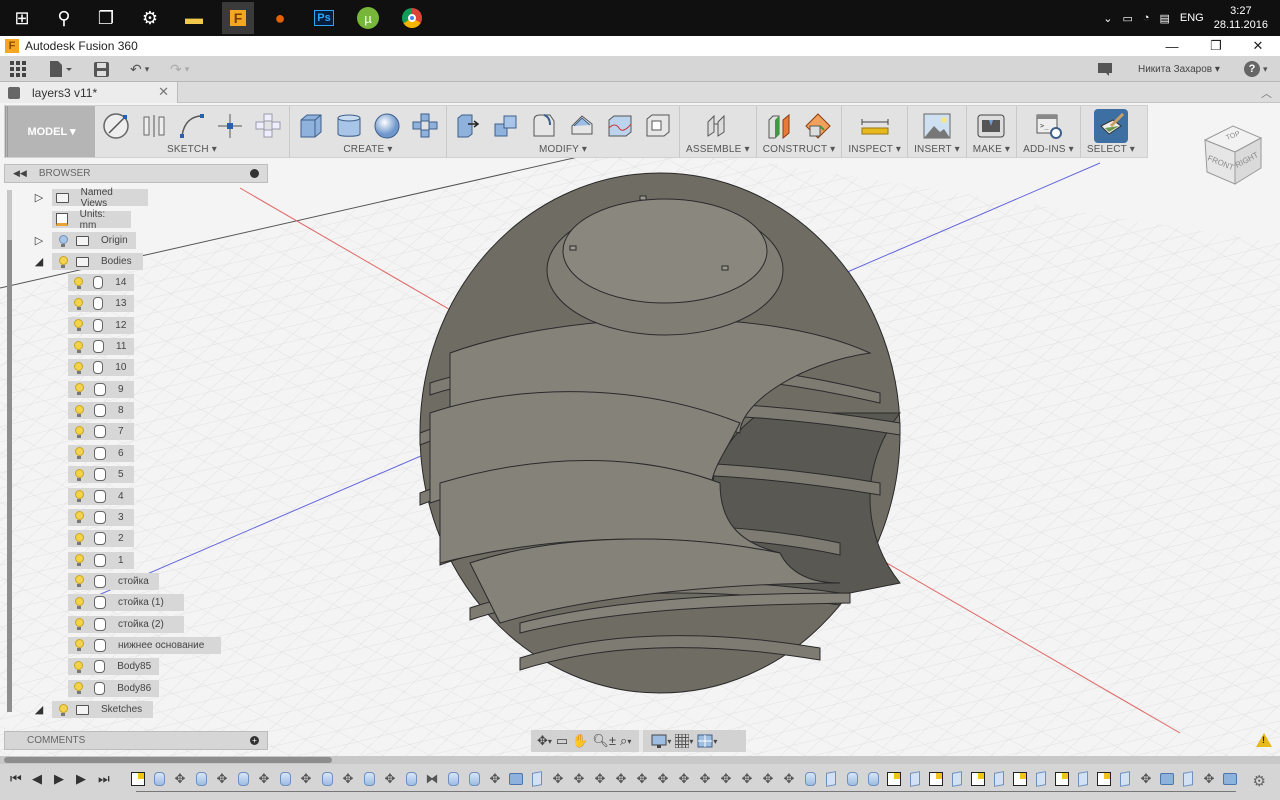 Image resolution: width=1280 pixels, height=800 pixels. What do you see at coordinates (799, 149) in the screenshot?
I see `construct-menu: CONSTRUCT ▾` at bounding box center [799, 149].